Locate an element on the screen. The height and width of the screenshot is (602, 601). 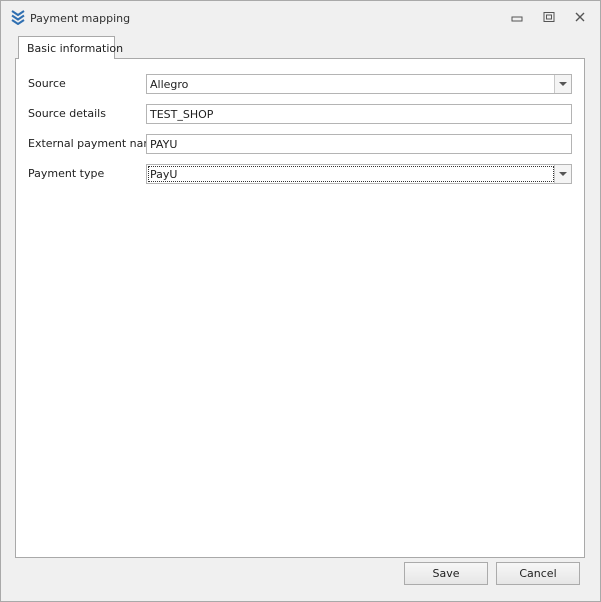
source-value: Allegro is located at coordinates (169, 84).